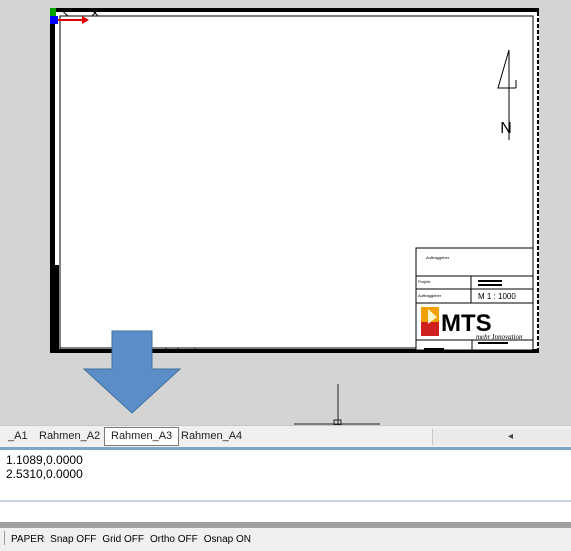  What do you see at coordinates (69, 436) in the screenshot?
I see `tab-rahmen-a2: Rahmen_A2` at bounding box center [69, 436].